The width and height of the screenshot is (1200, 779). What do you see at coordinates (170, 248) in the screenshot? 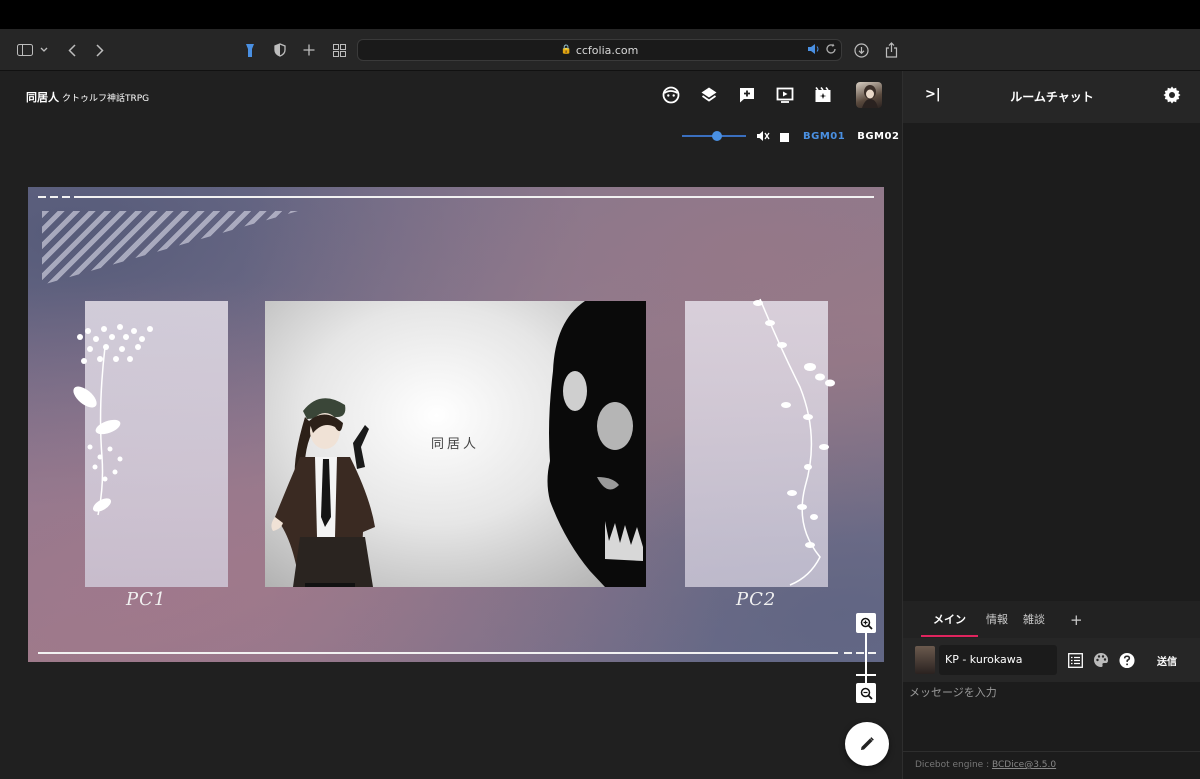
I see `stripe-decoration` at bounding box center [170, 248].